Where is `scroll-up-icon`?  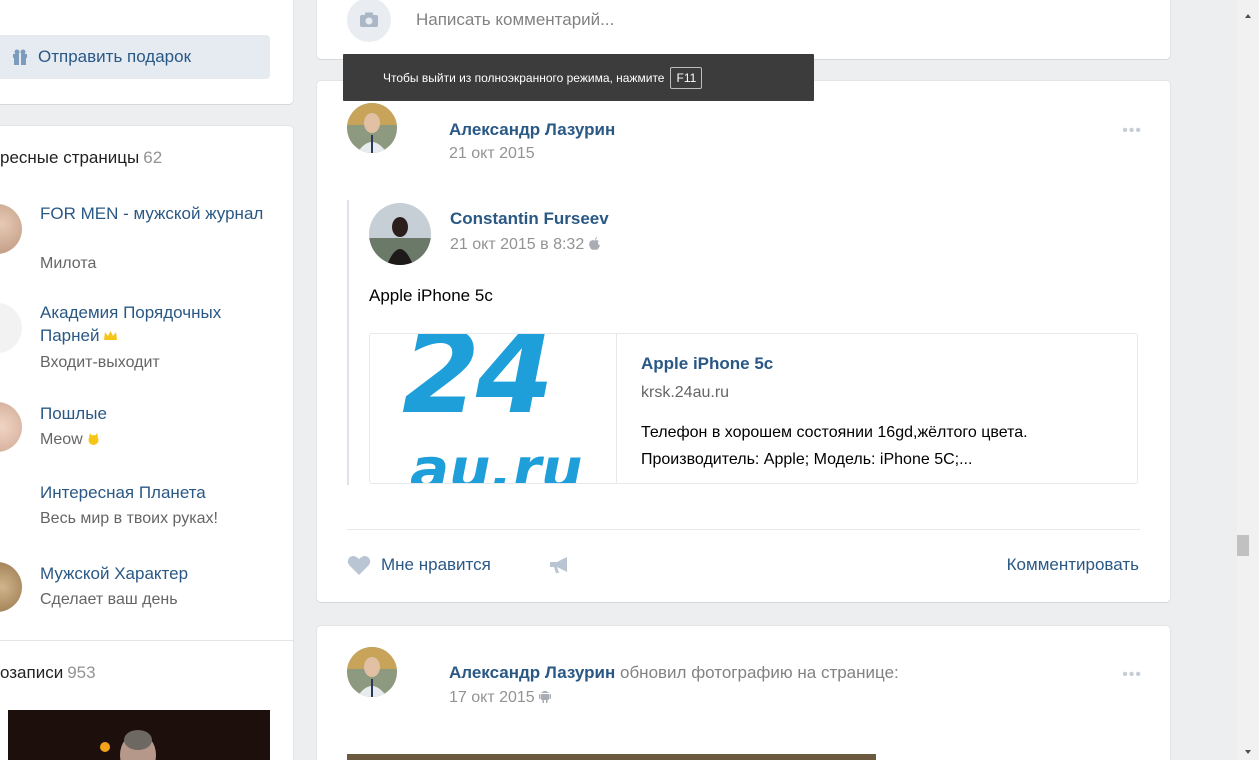
scroll-up-icon is located at coordinates (1248, 16).